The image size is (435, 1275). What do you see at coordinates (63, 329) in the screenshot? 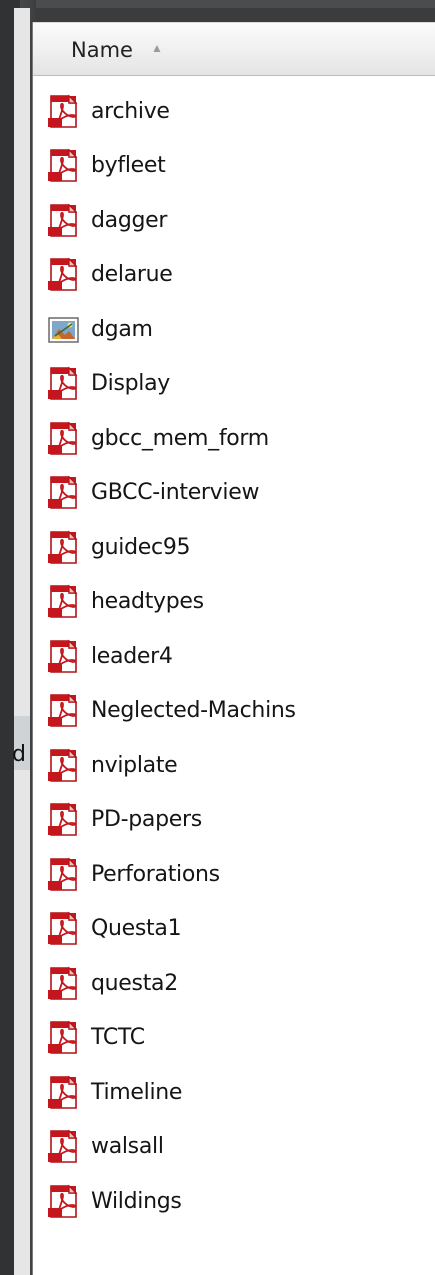
I see `image-file-icon` at bounding box center [63, 329].